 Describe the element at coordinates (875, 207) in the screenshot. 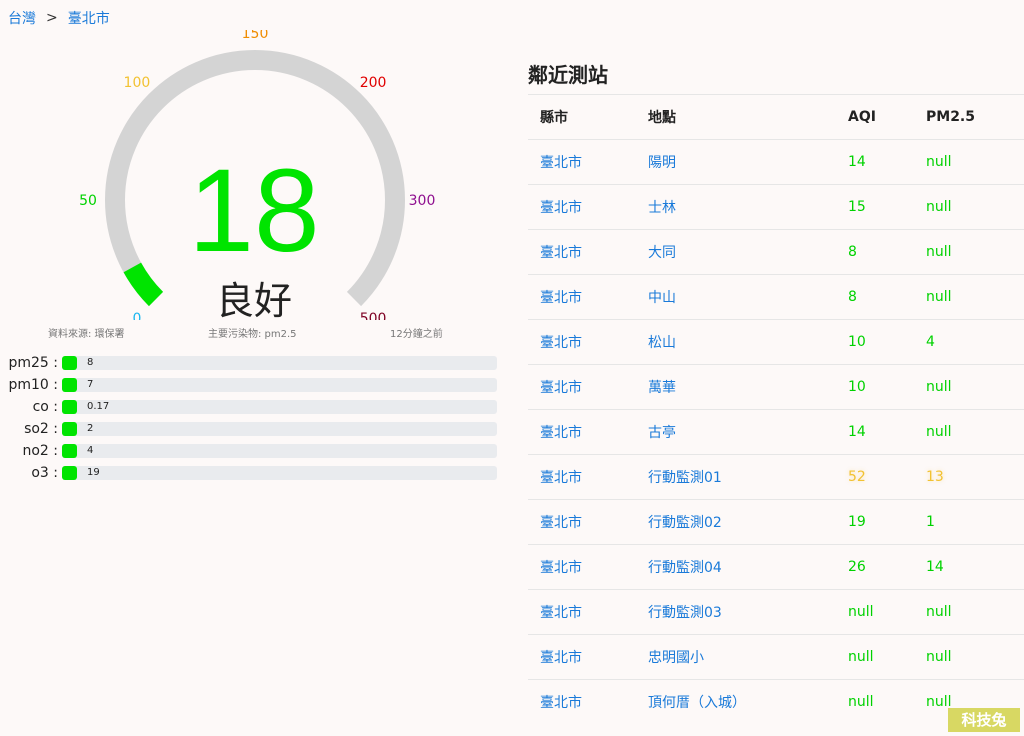

I see `station-aqi: 15` at that location.